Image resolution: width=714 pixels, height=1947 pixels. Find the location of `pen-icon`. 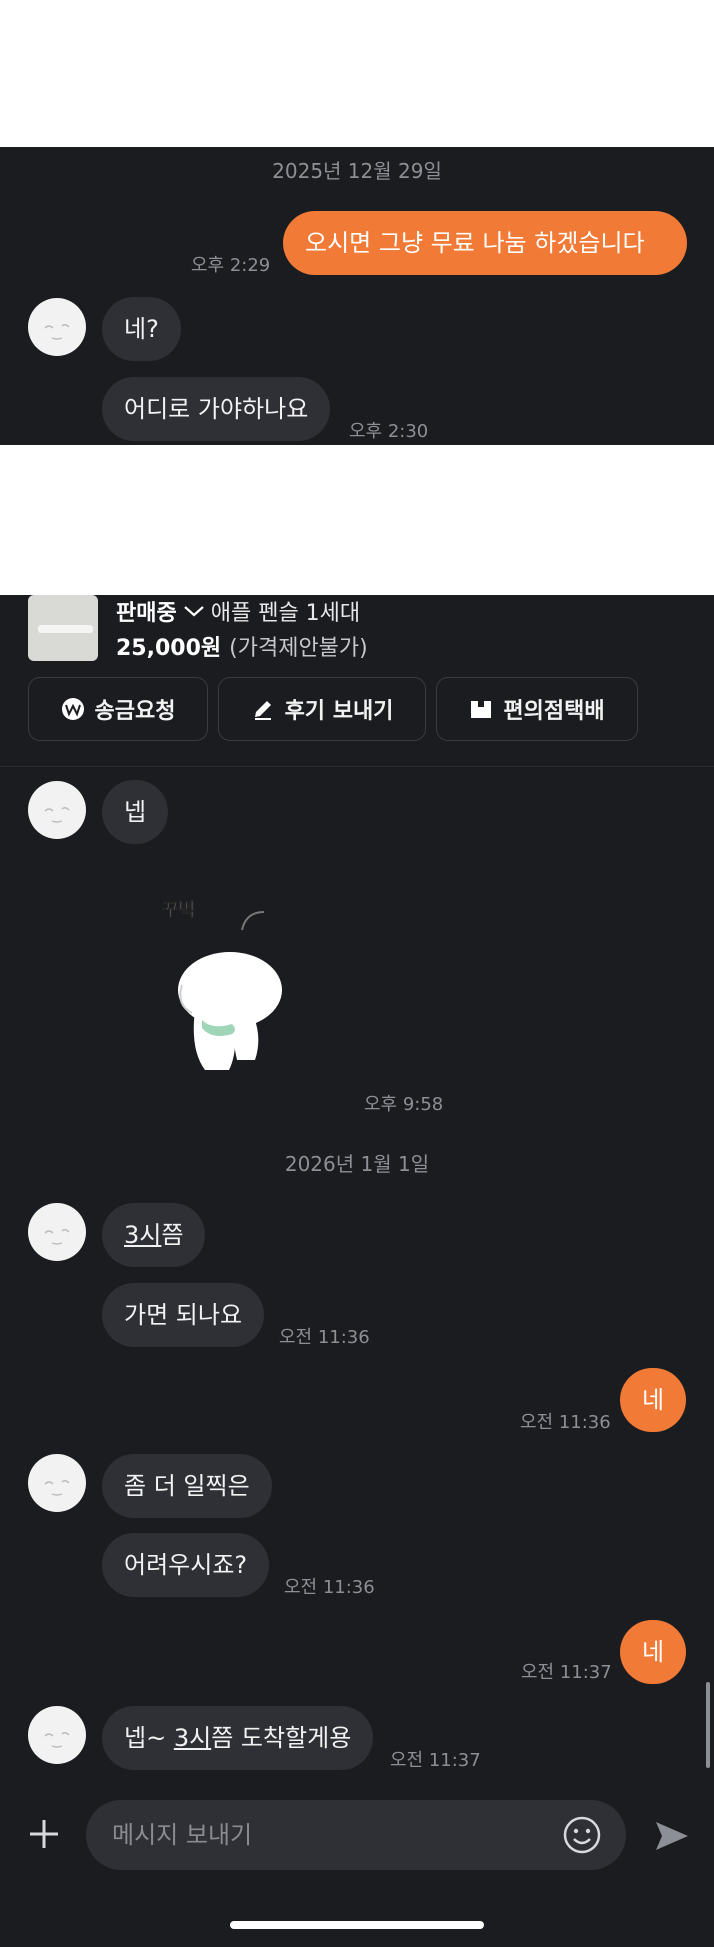

pen-icon is located at coordinates (263, 709).